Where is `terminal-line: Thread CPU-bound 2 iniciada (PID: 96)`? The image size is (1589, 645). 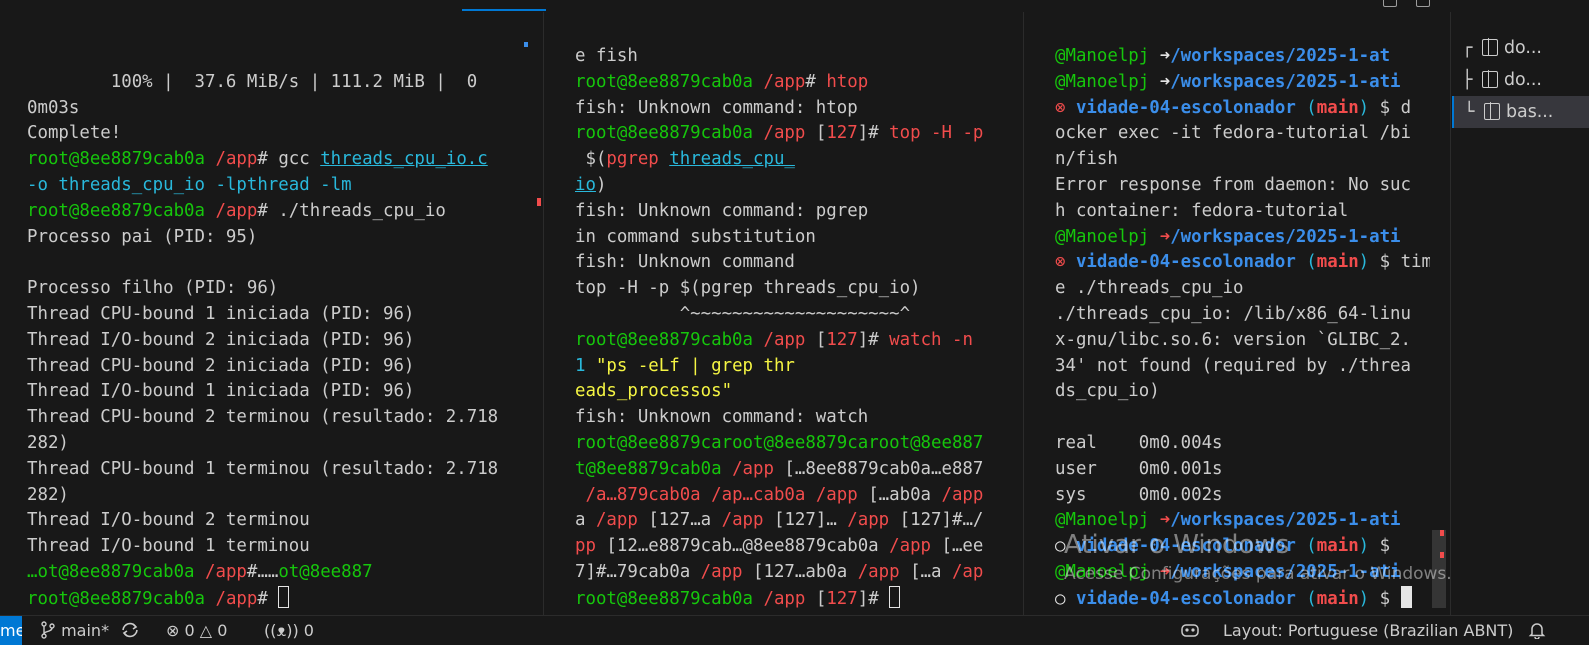 terminal-line: Thread CPU-bound 2 iniciada (PID: 96) is located at coordinates (275, 367).